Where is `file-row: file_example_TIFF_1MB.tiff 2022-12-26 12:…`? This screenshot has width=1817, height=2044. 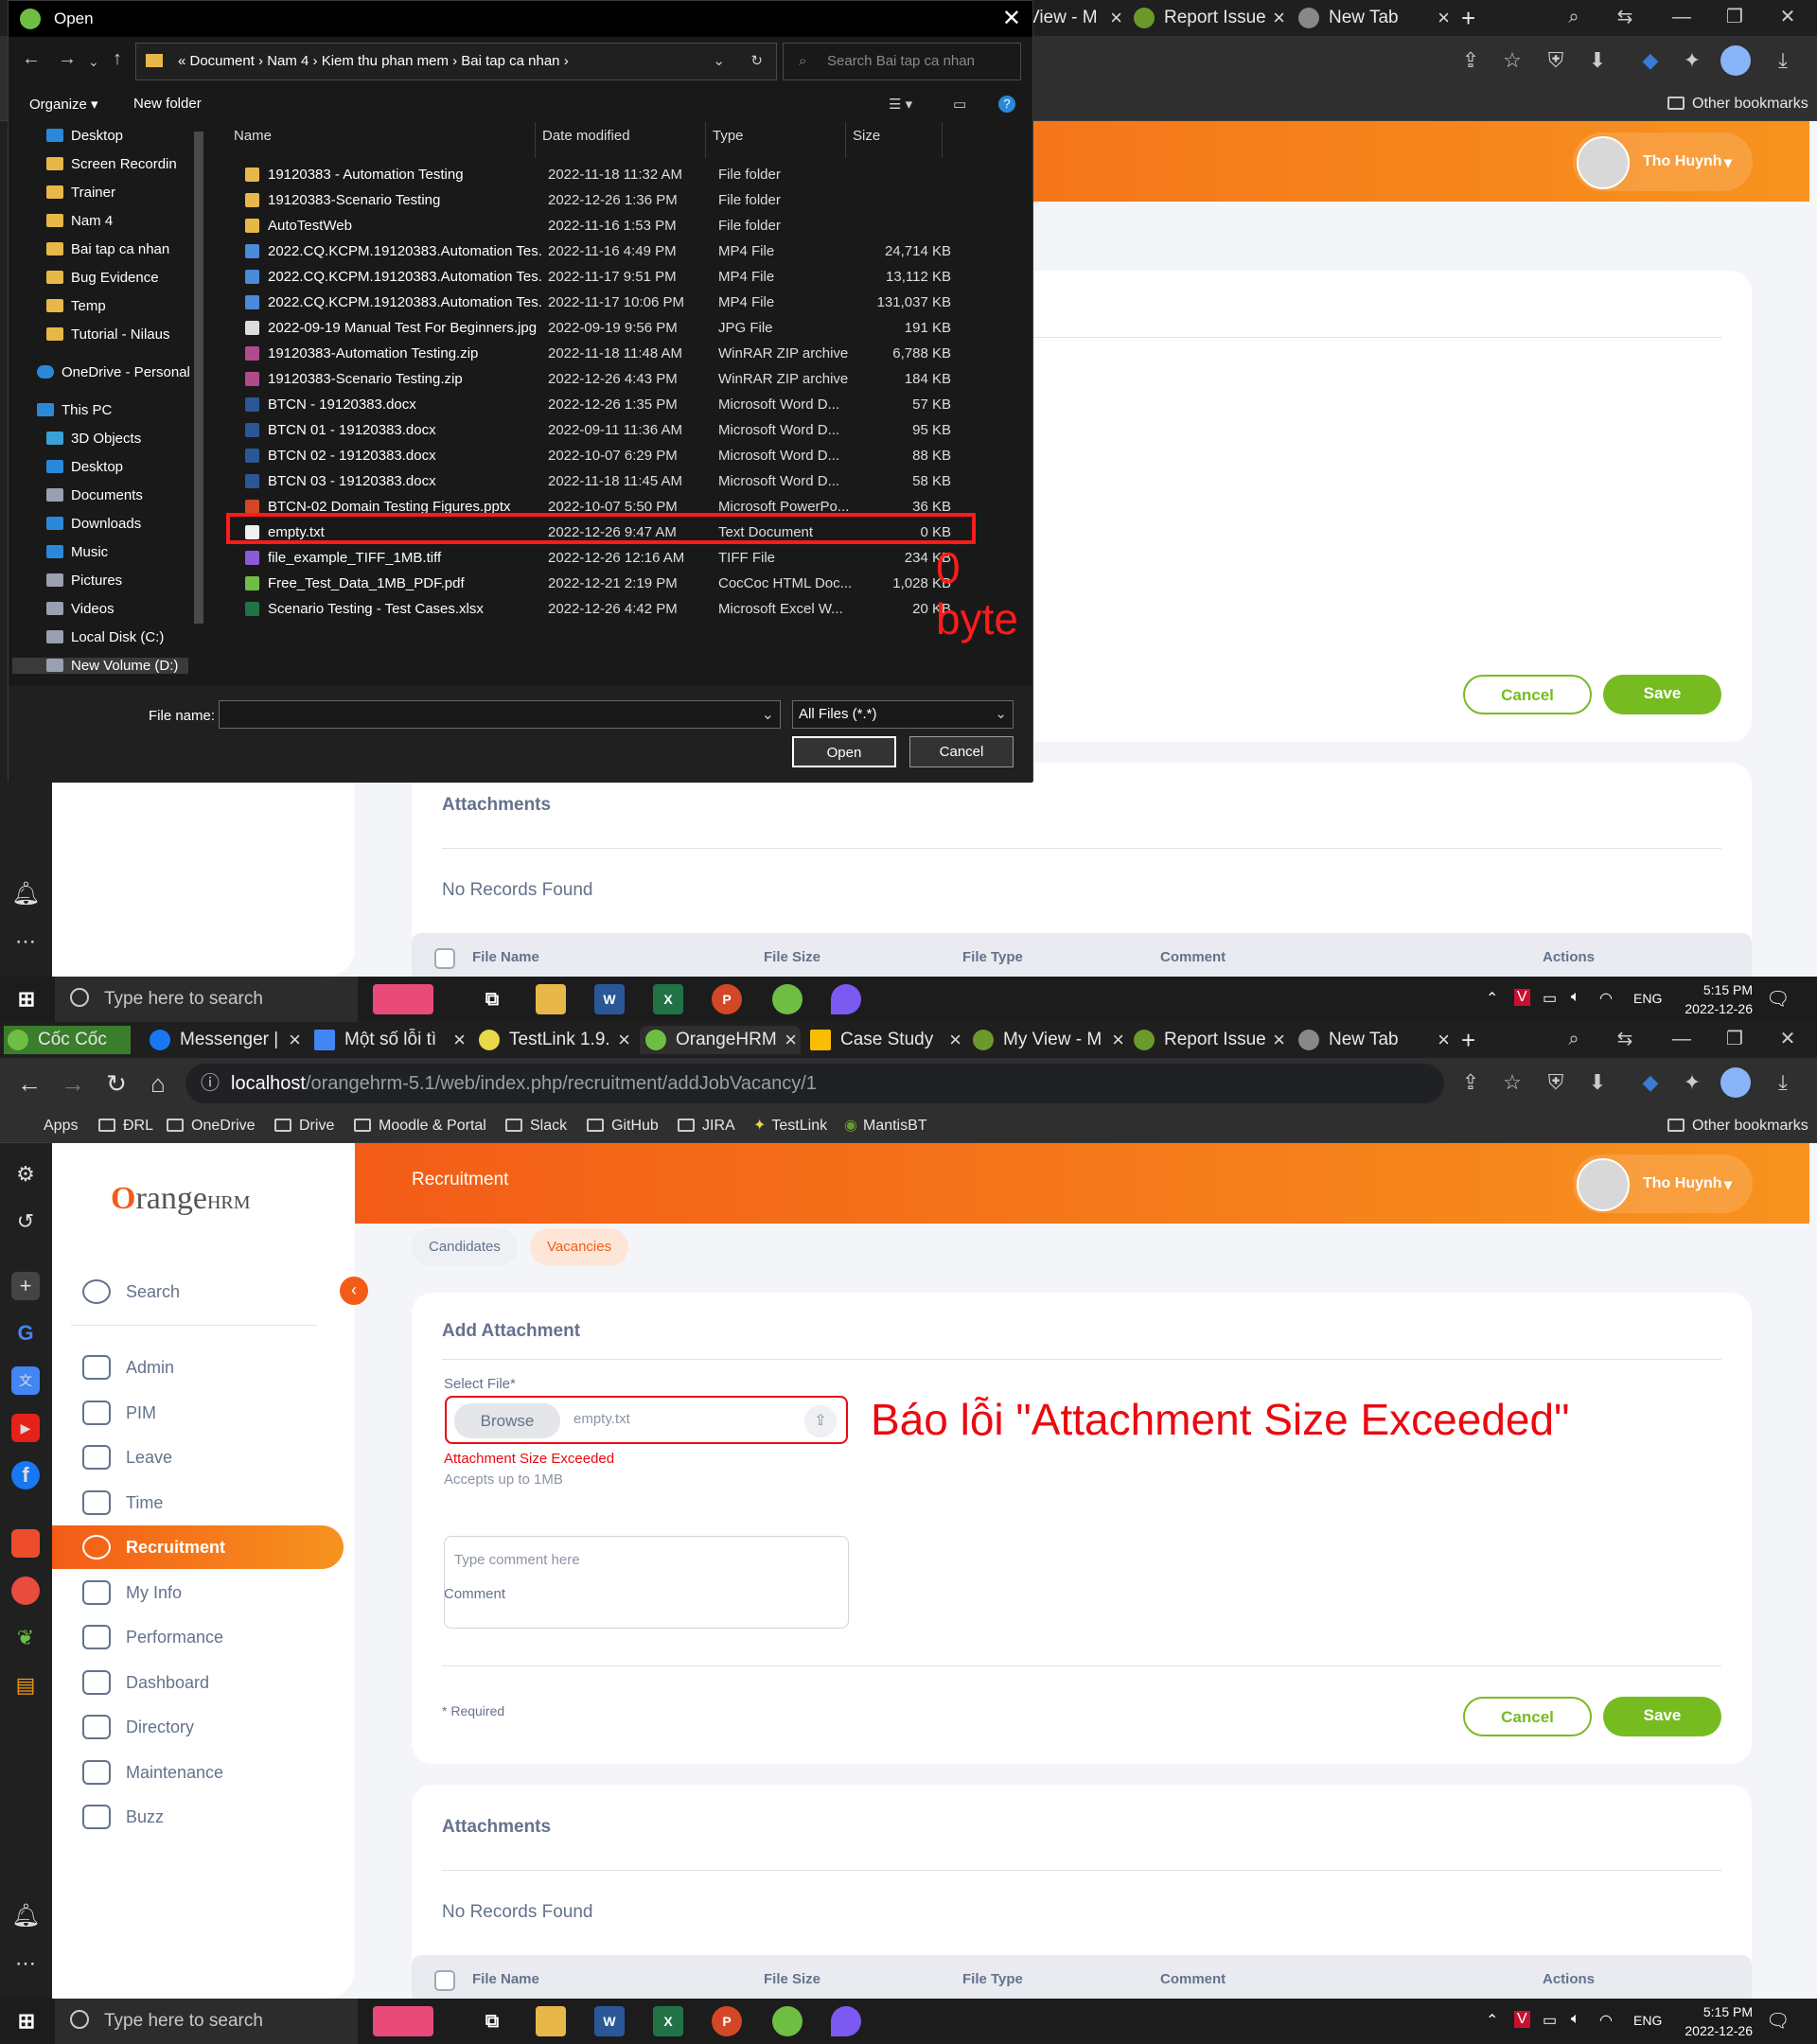
file-row: file_example_TIFF_1MB.tiff 2022-12-26 12:… is located at coordinates (601, 558).